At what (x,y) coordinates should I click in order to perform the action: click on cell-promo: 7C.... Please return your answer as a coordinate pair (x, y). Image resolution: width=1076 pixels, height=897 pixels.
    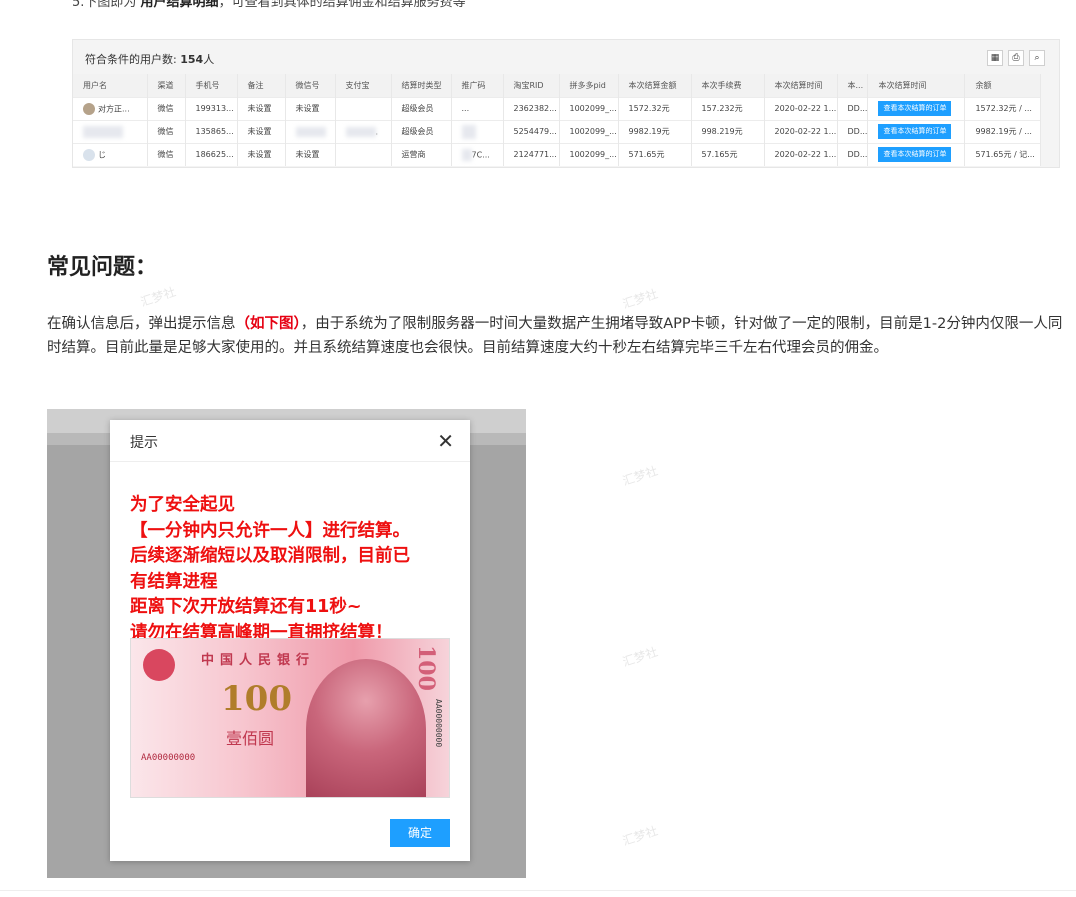
    Looking at the image, I should click on (477, 154).